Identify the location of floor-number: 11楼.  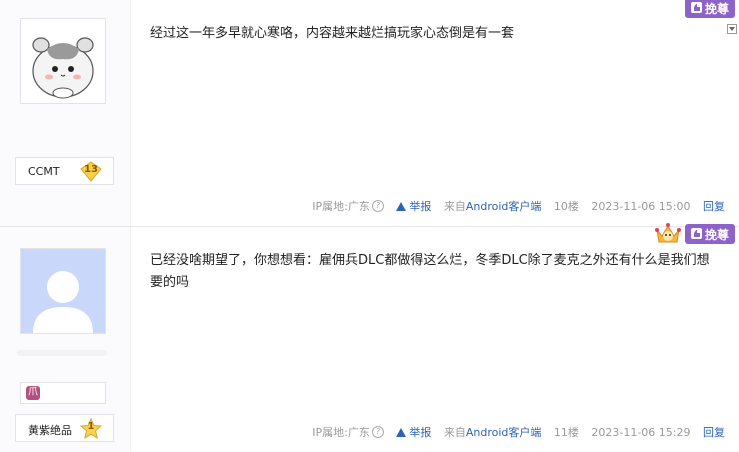
(566, 432).